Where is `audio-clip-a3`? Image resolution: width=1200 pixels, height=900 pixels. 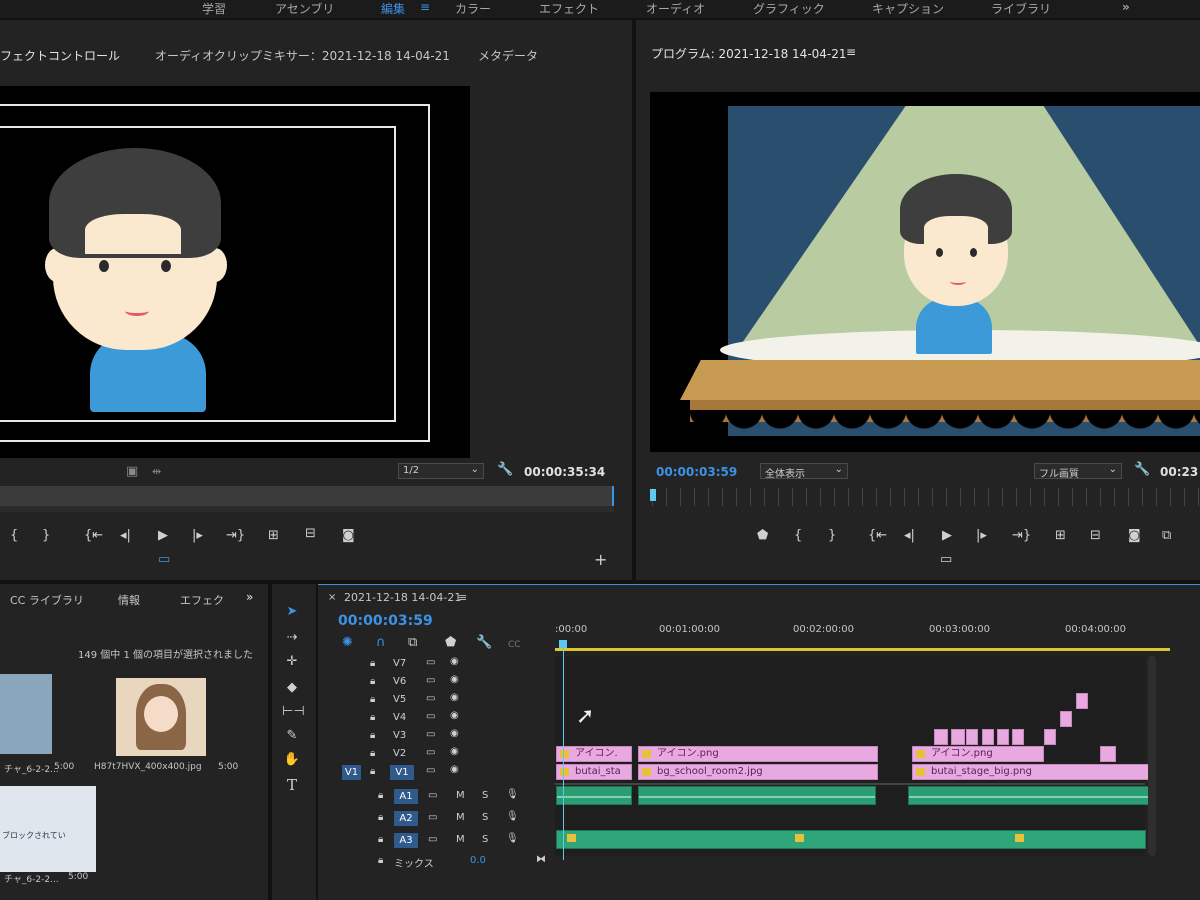 audio-clip-a3 is located at coordinates (851, 839).